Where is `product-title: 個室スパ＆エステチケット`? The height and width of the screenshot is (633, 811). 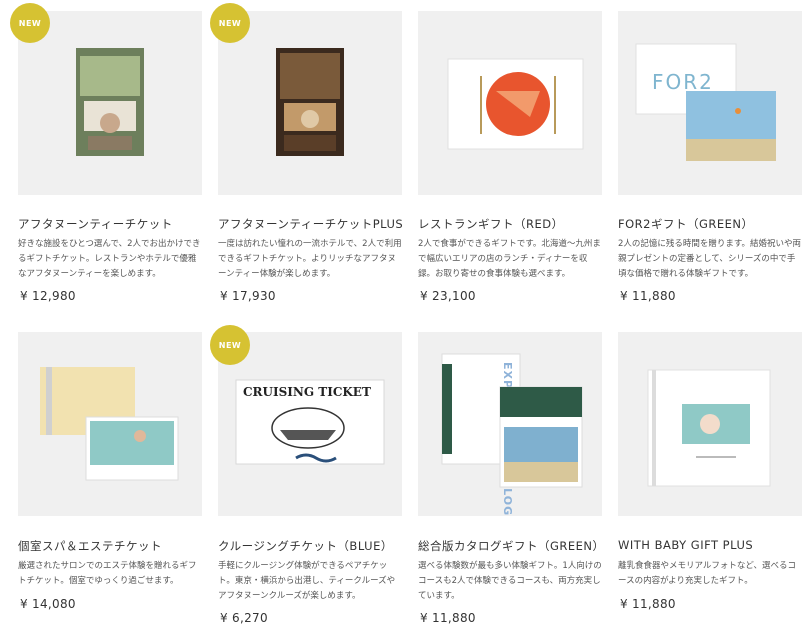
product-title: 個室スパ＆エステチケット is located at coordinates (115, 546).